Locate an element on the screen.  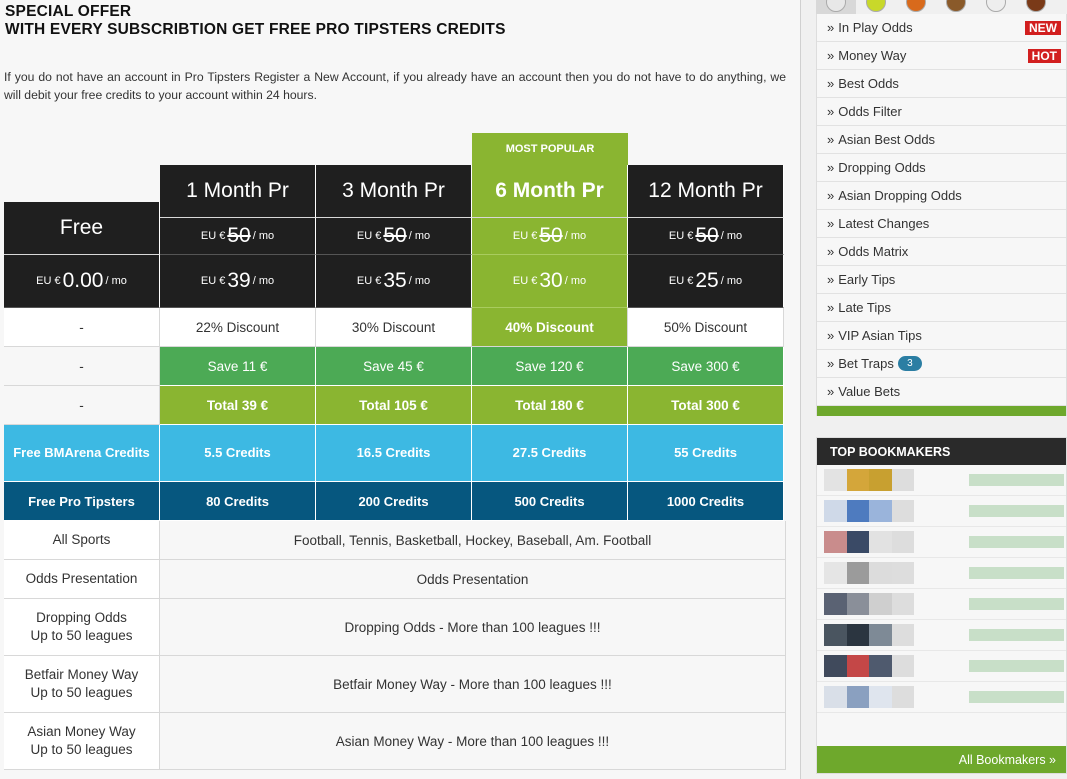
plan-name: 3 Month Pr is located at coordinates (393, 190).